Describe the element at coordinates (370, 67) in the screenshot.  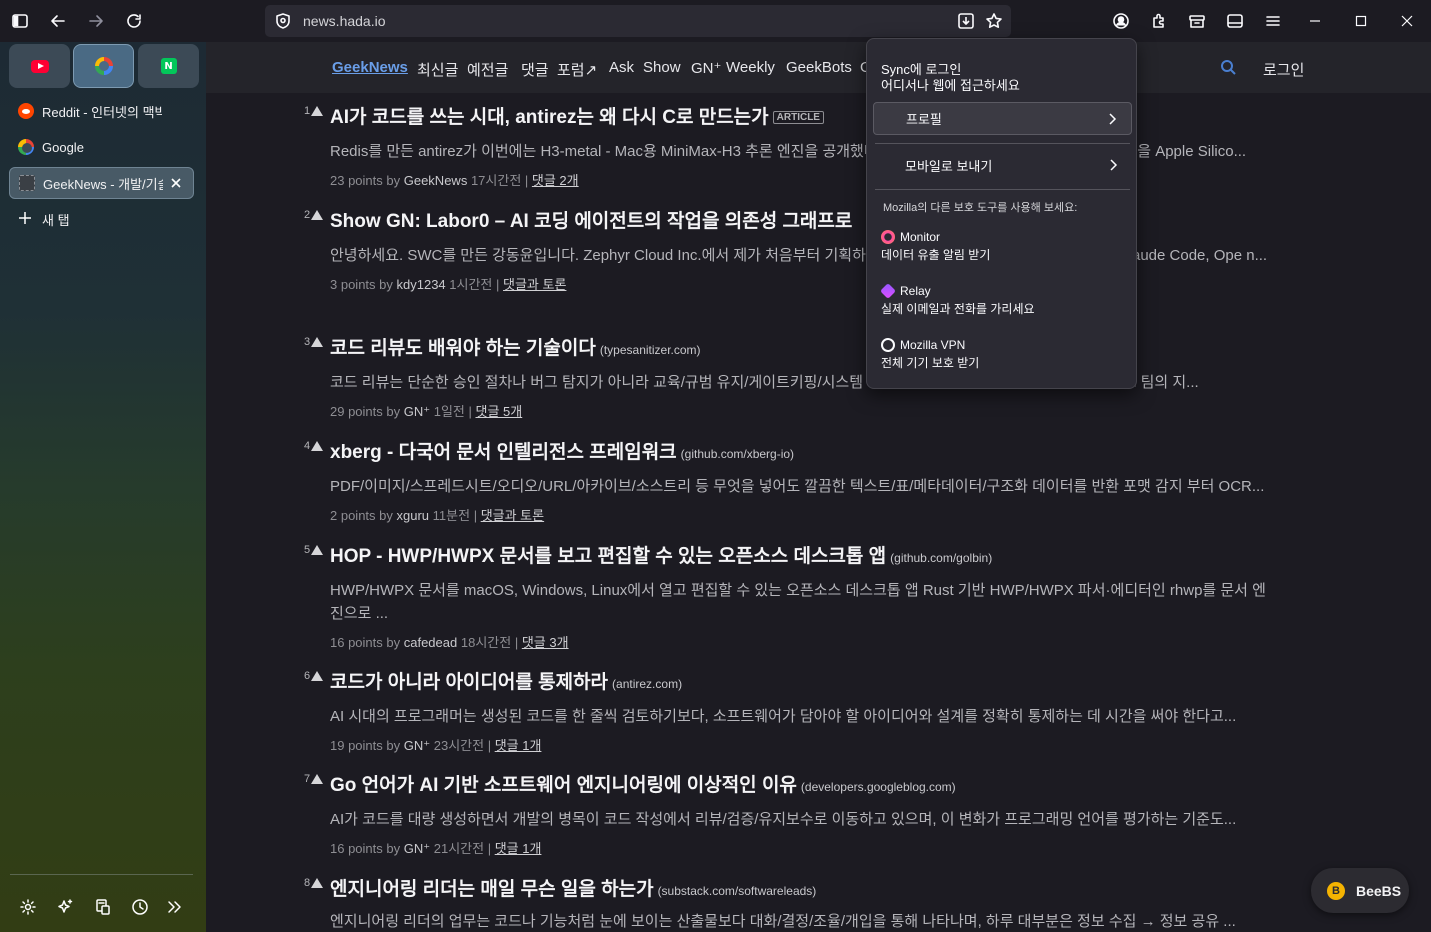
I see `site-logo-link: GeekNews` at that location.